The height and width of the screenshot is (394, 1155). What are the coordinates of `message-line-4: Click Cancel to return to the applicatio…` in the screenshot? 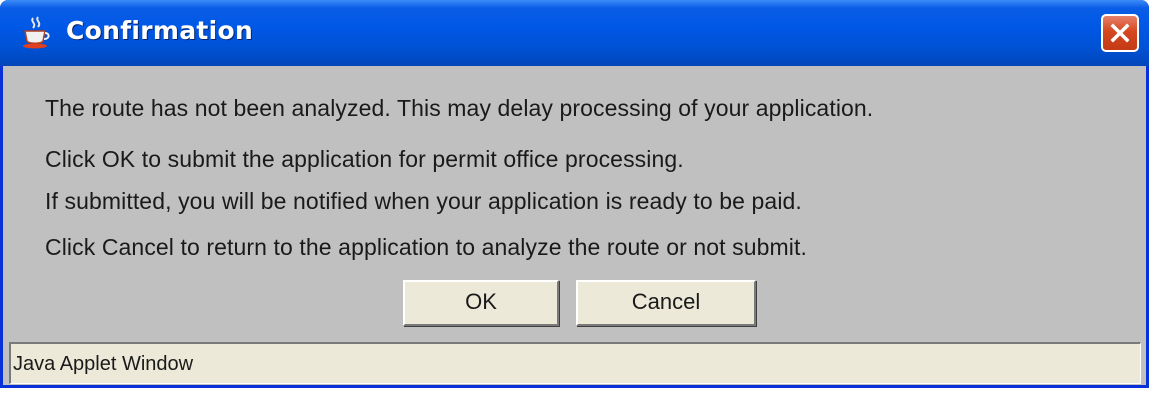 It's located at (426, 247).